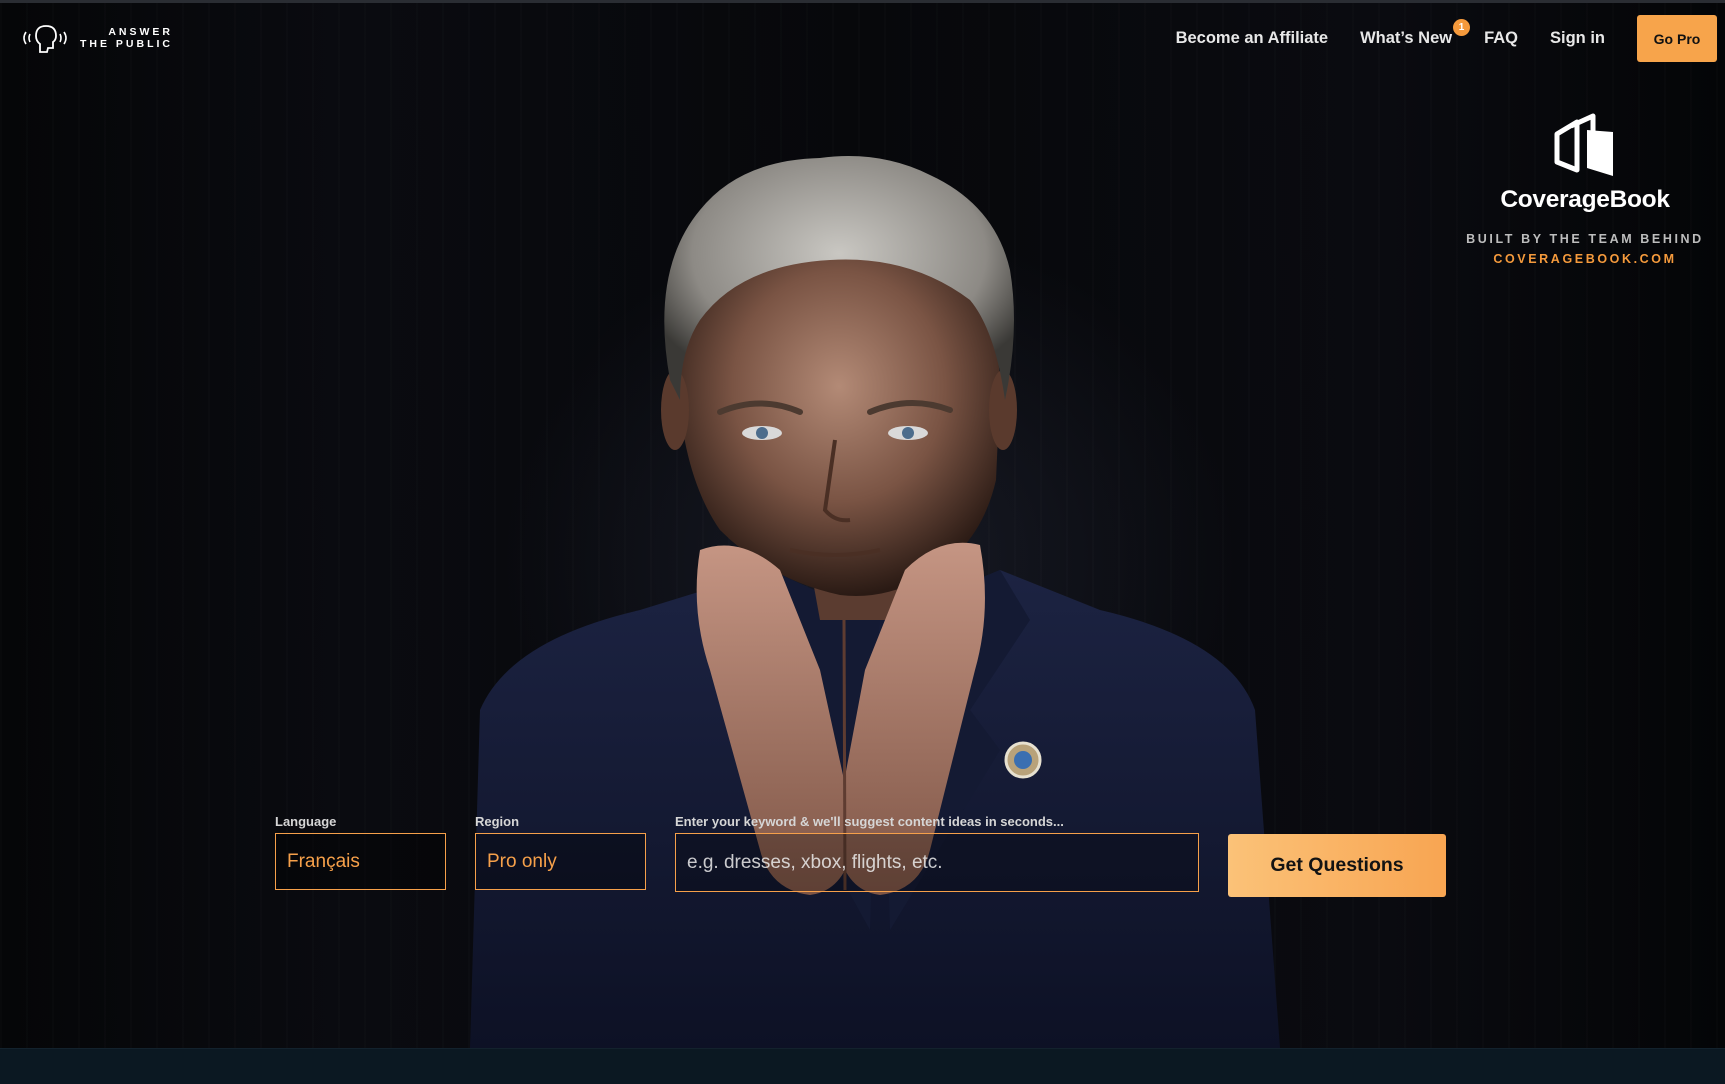  I want to click on whats-new-label: What’s New, so click(1406, 38).